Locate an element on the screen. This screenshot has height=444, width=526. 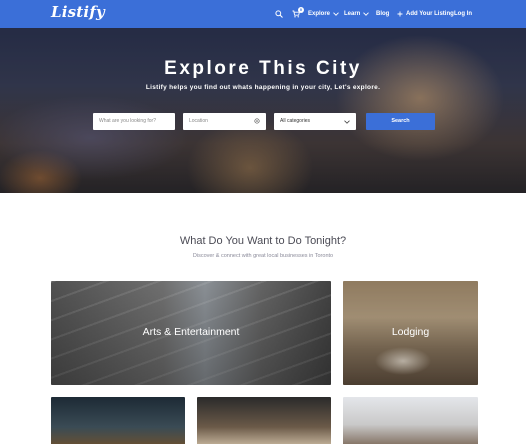
section-title: What Do You Want to Do Tonight? is located at coordinates (263, 241).